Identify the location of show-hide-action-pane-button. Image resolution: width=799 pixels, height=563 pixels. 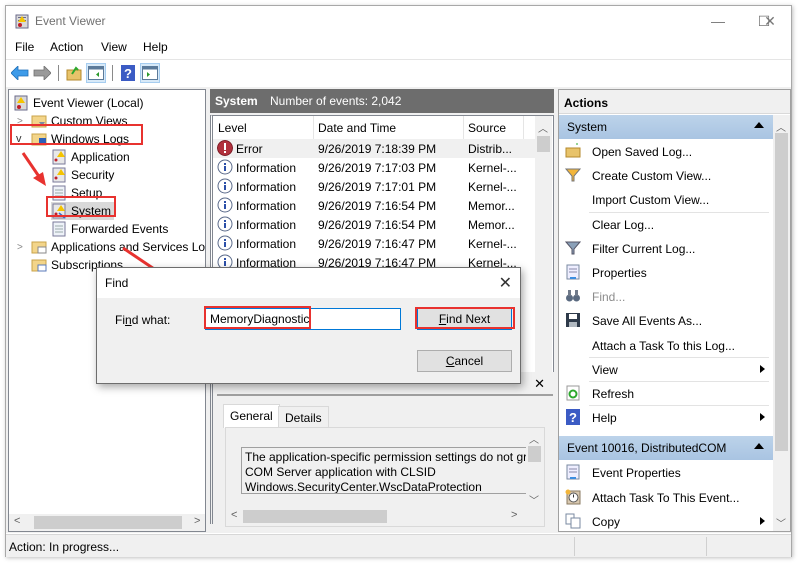
(150, 73).